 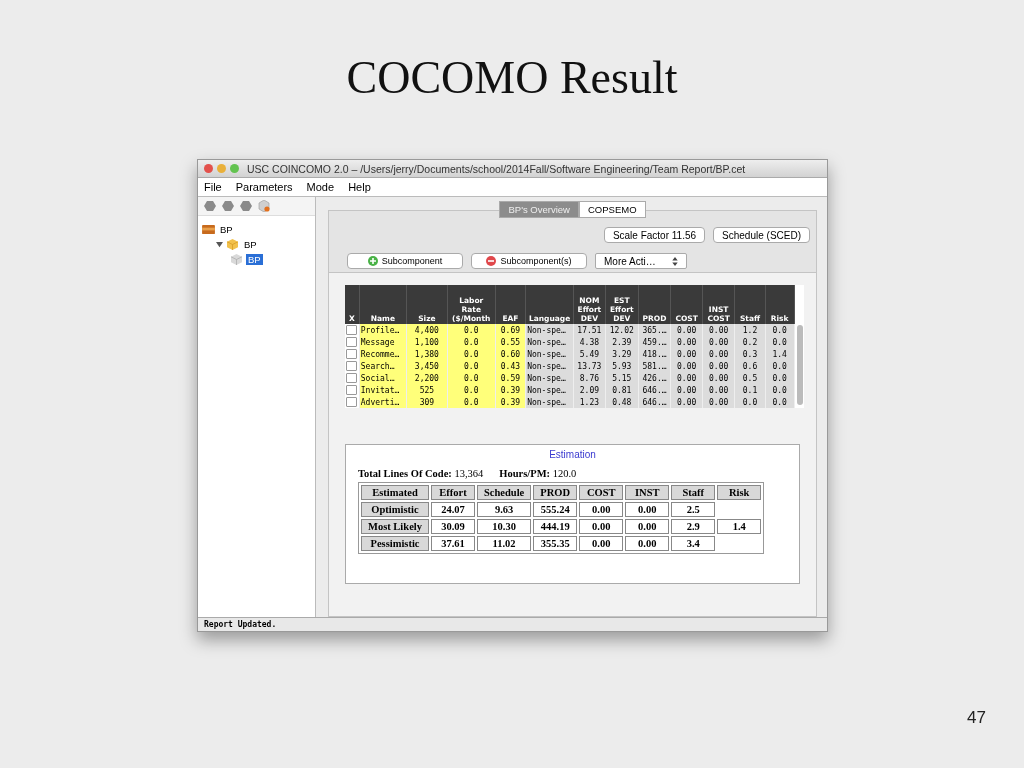 What do you see at coordinates (208, 168) in the screenshot?
I see `close-button` at bounding box center [208, 168].